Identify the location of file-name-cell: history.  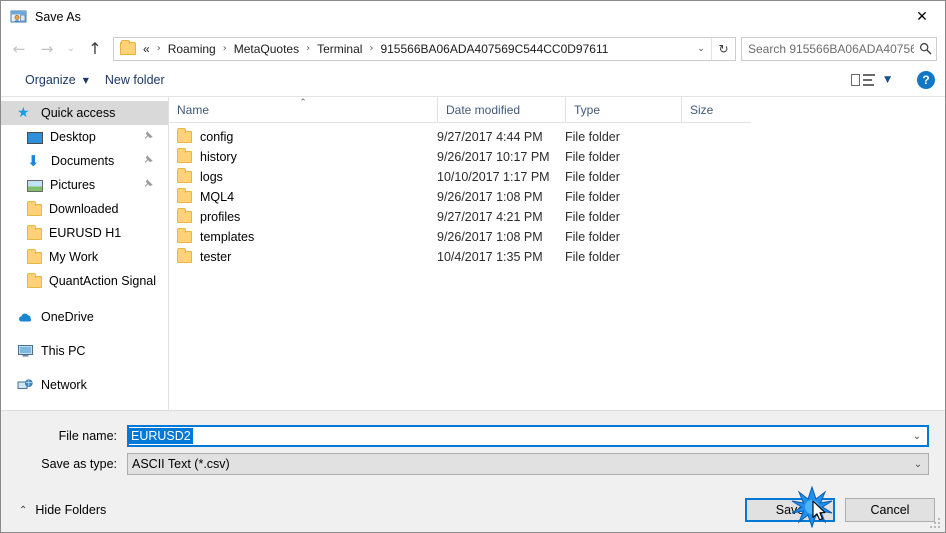
(303, 156).